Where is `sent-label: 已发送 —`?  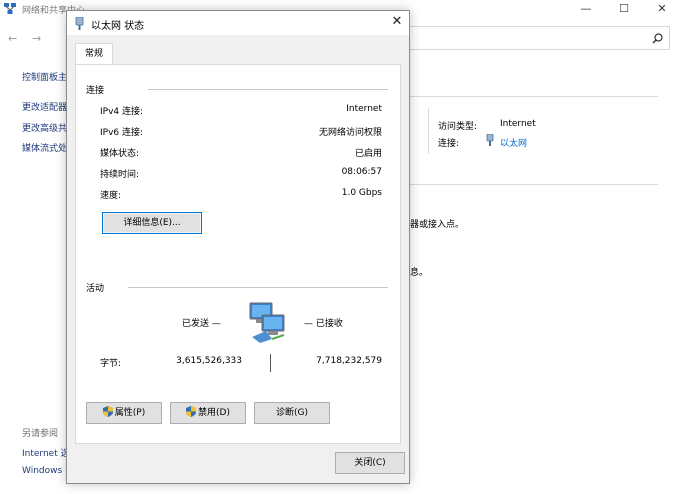
sent-label: 已发送 — is located at coordinates (201, 324).